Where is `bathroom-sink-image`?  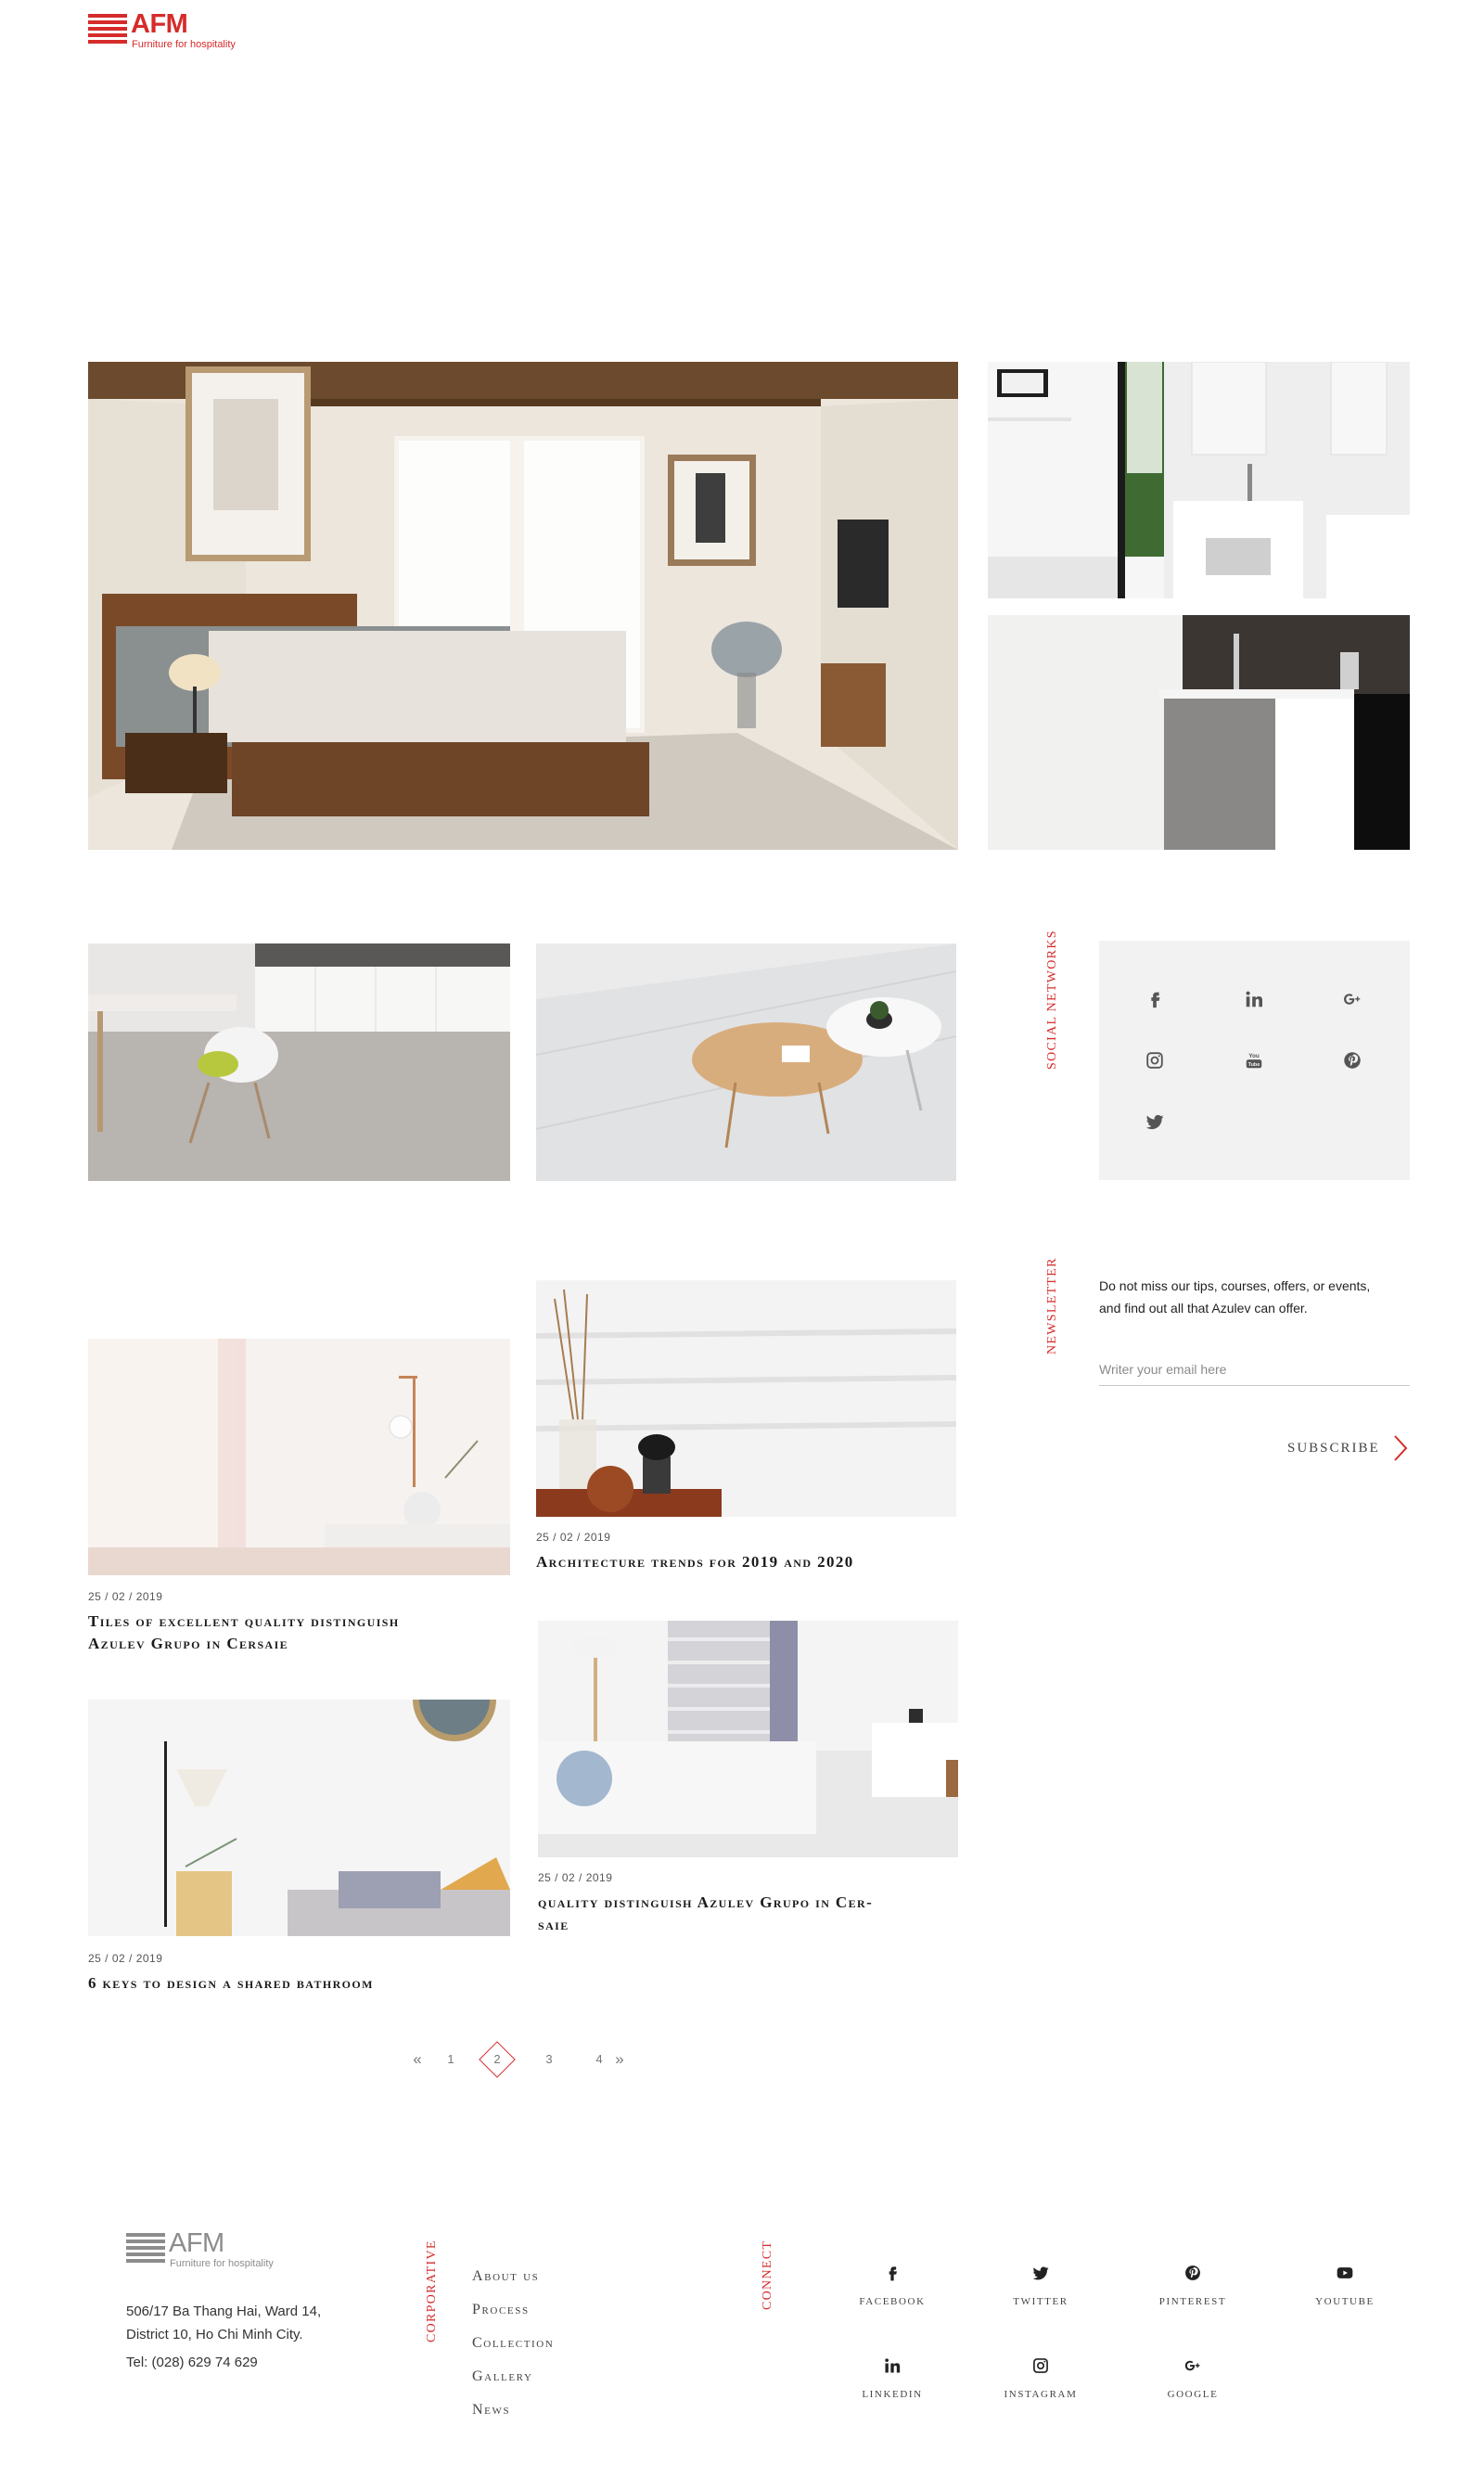
bathroom-sink-image is located at coordinates (1199, 480).